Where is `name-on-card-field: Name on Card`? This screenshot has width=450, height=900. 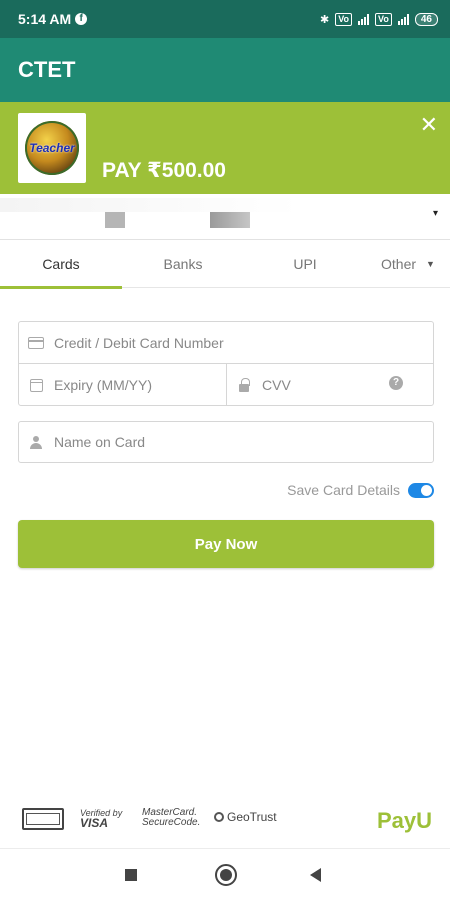
name-on-card-field: Name on Card is located at coordinates (226, 442).